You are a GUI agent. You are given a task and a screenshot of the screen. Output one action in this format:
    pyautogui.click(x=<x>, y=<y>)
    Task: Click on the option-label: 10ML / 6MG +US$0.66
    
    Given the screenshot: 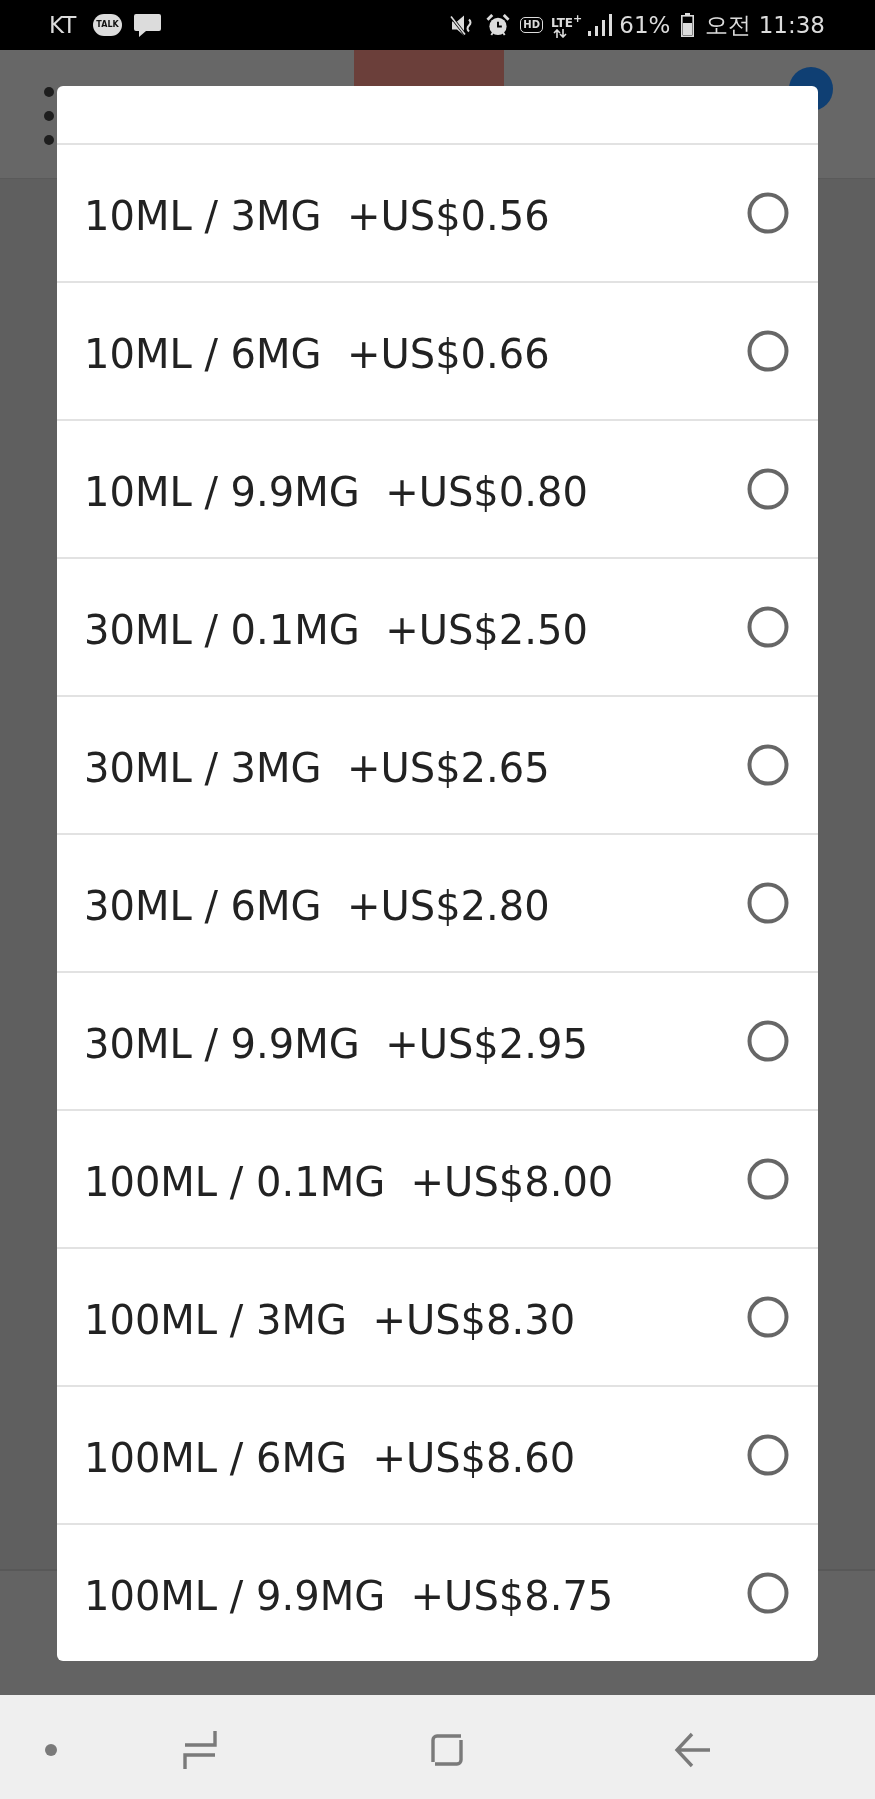 What is the action you would take?
    pyautogui.click(x=317, y=354)
    